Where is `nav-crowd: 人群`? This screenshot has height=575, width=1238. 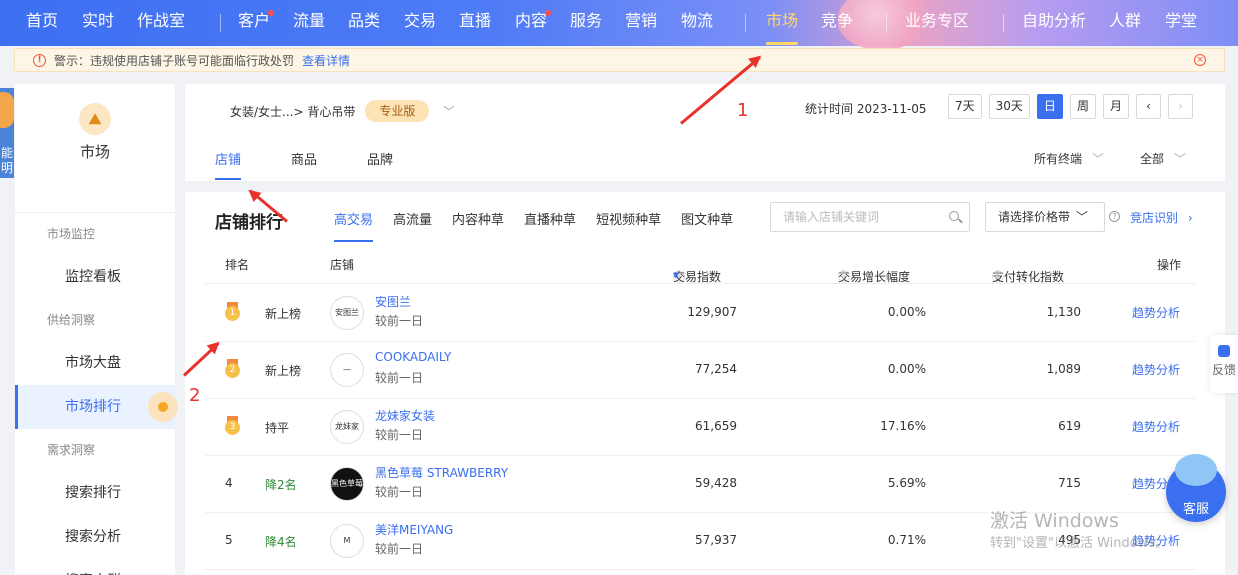 nav-crowd: 人群 is located at coordinates (1125, 23).